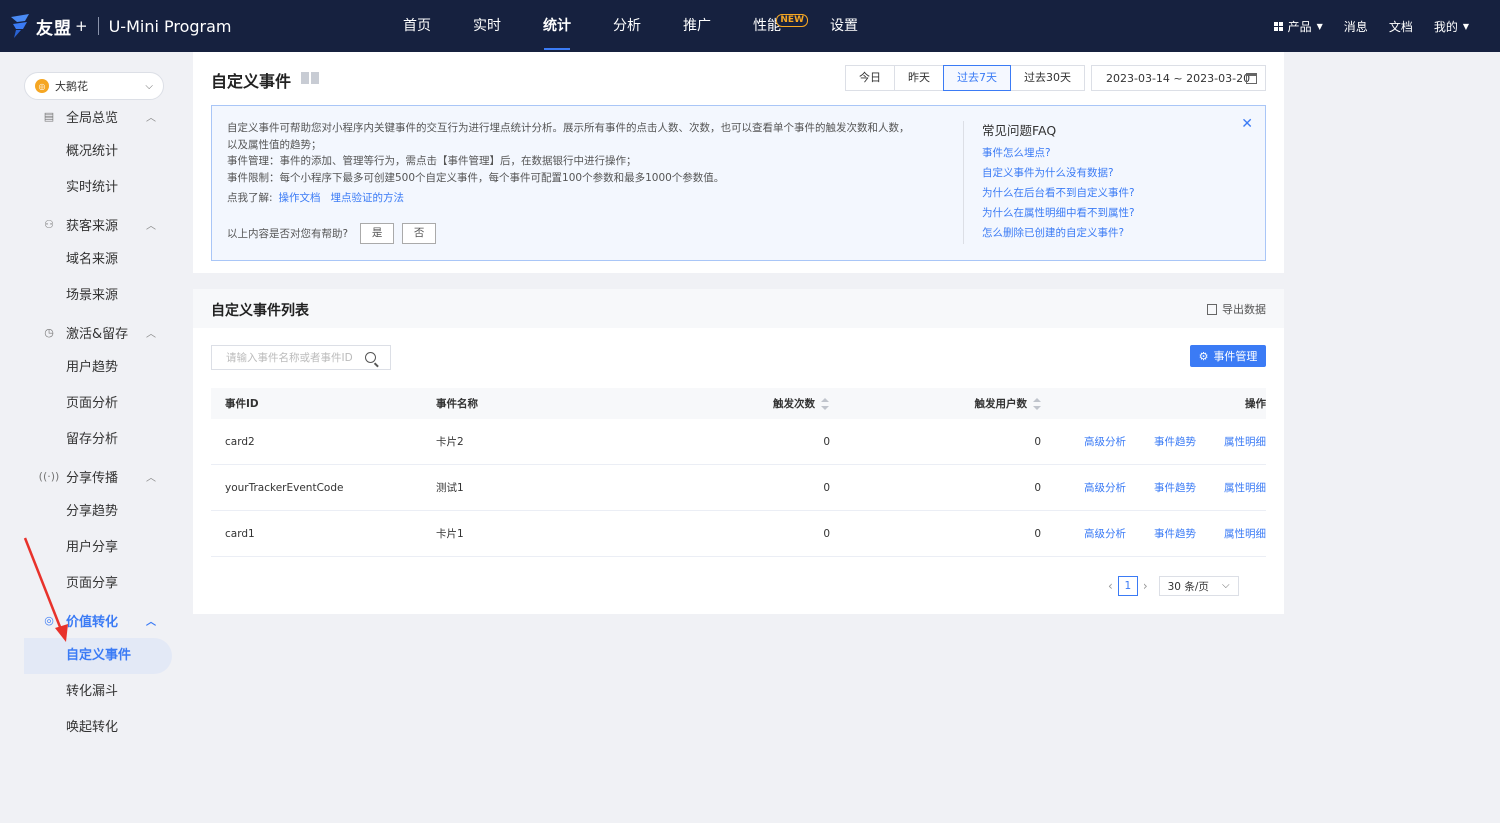 The image size is (1500, 823). What do you see at coordinates (98, 404) in the screenshot?
I see `sidebar-item-page-analysis: 页面分析` at bounding box center [98, 404].